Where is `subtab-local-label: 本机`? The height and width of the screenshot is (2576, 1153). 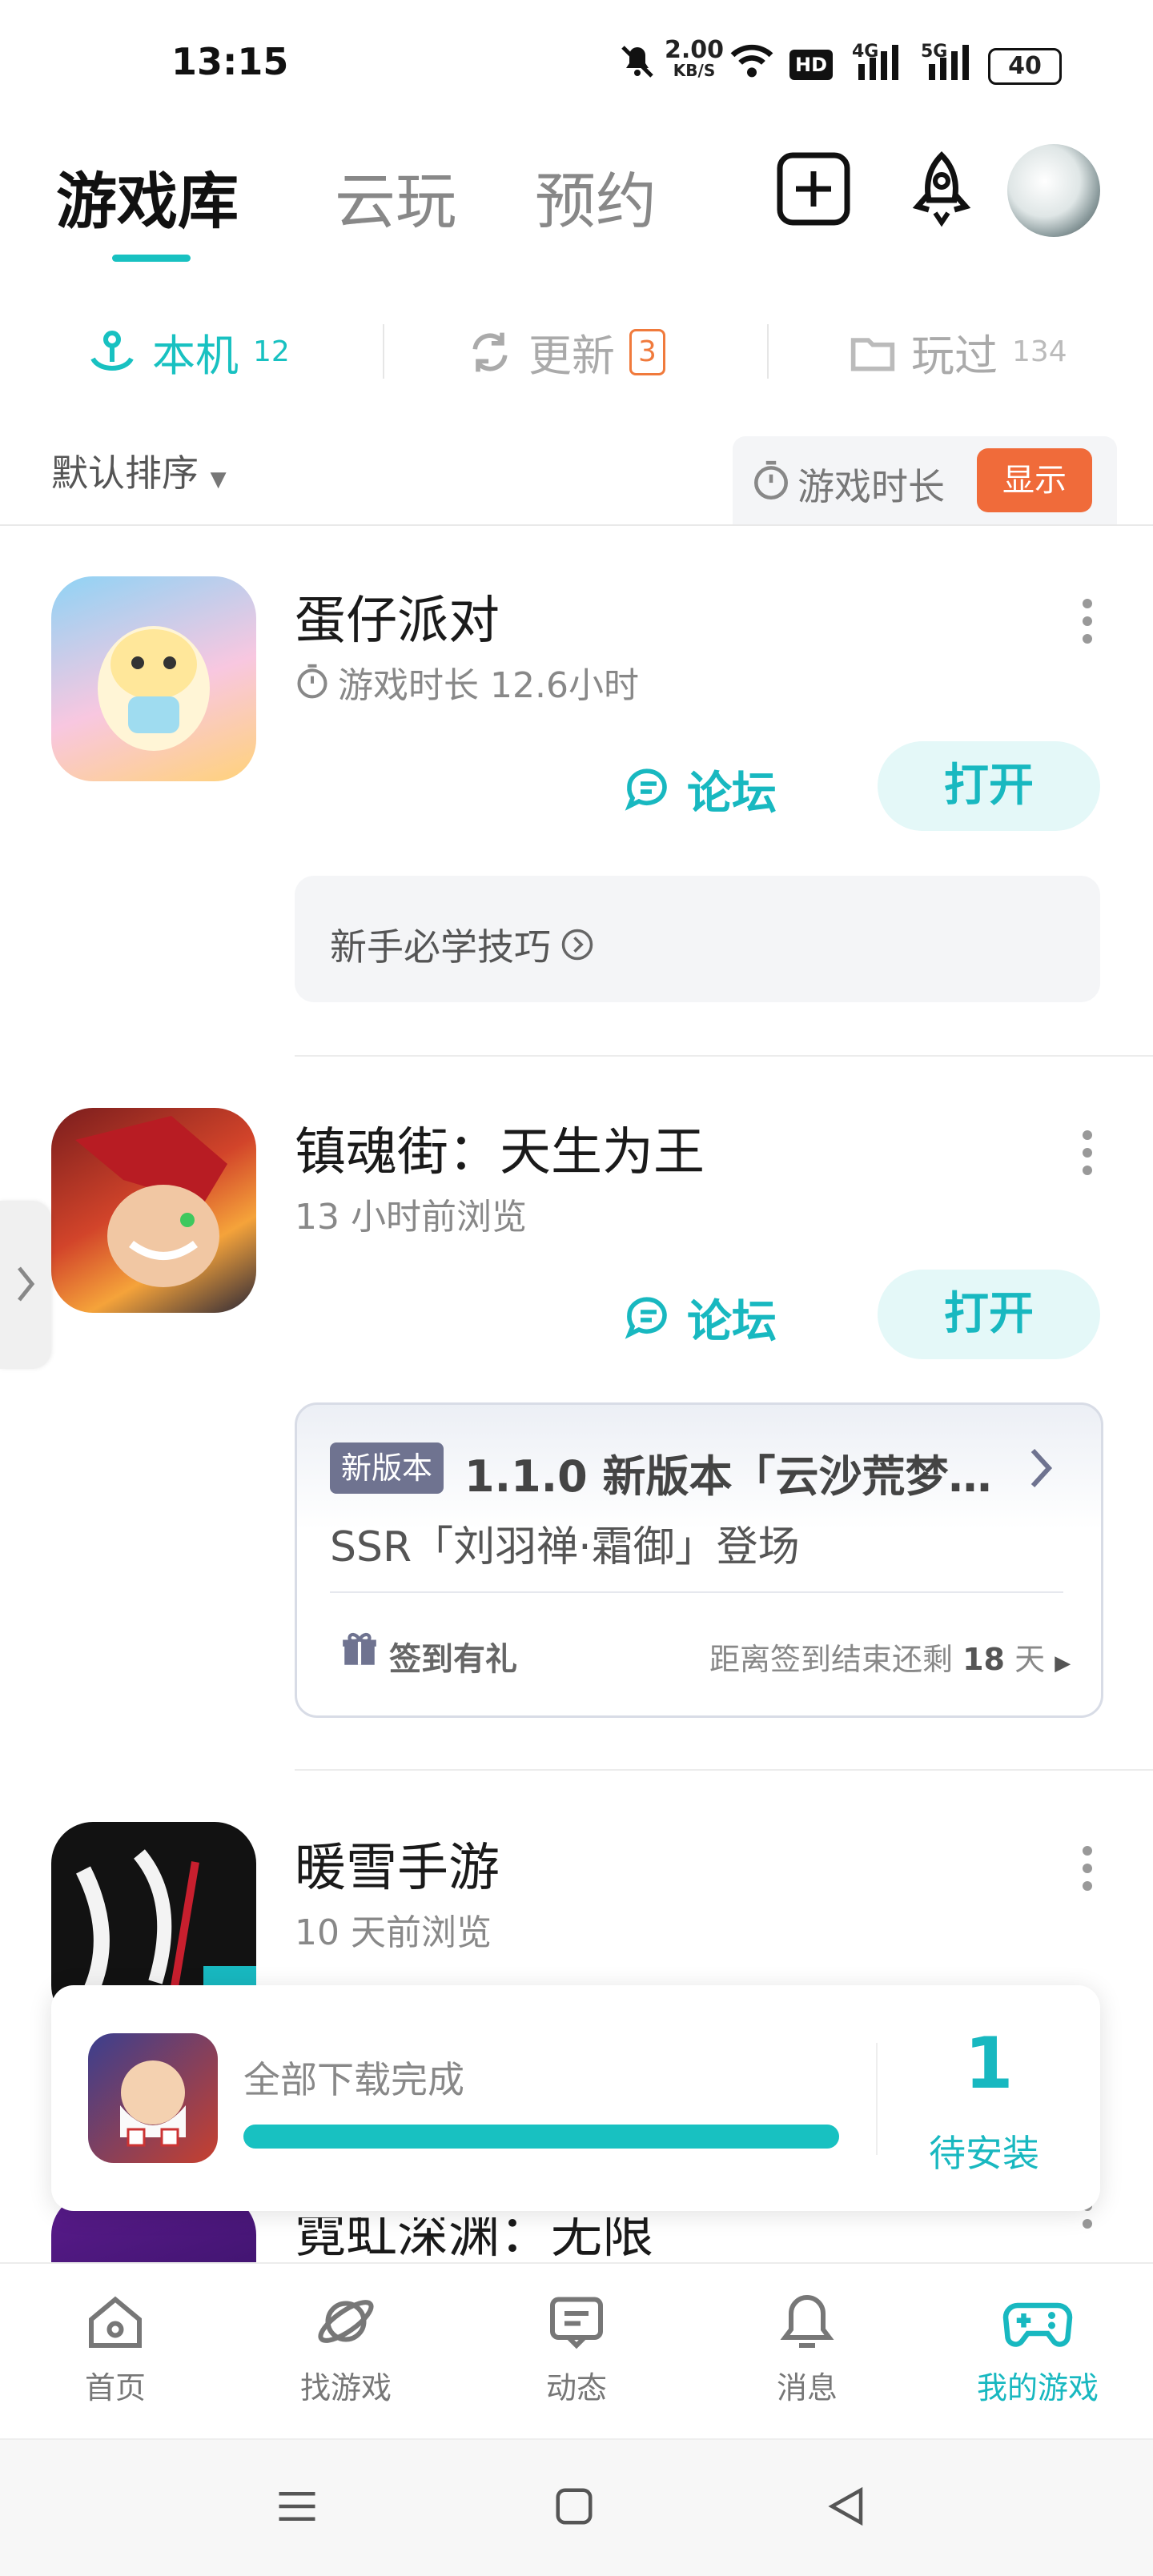 subtab-local-label: 本机 is located at coordinates (196, 356).